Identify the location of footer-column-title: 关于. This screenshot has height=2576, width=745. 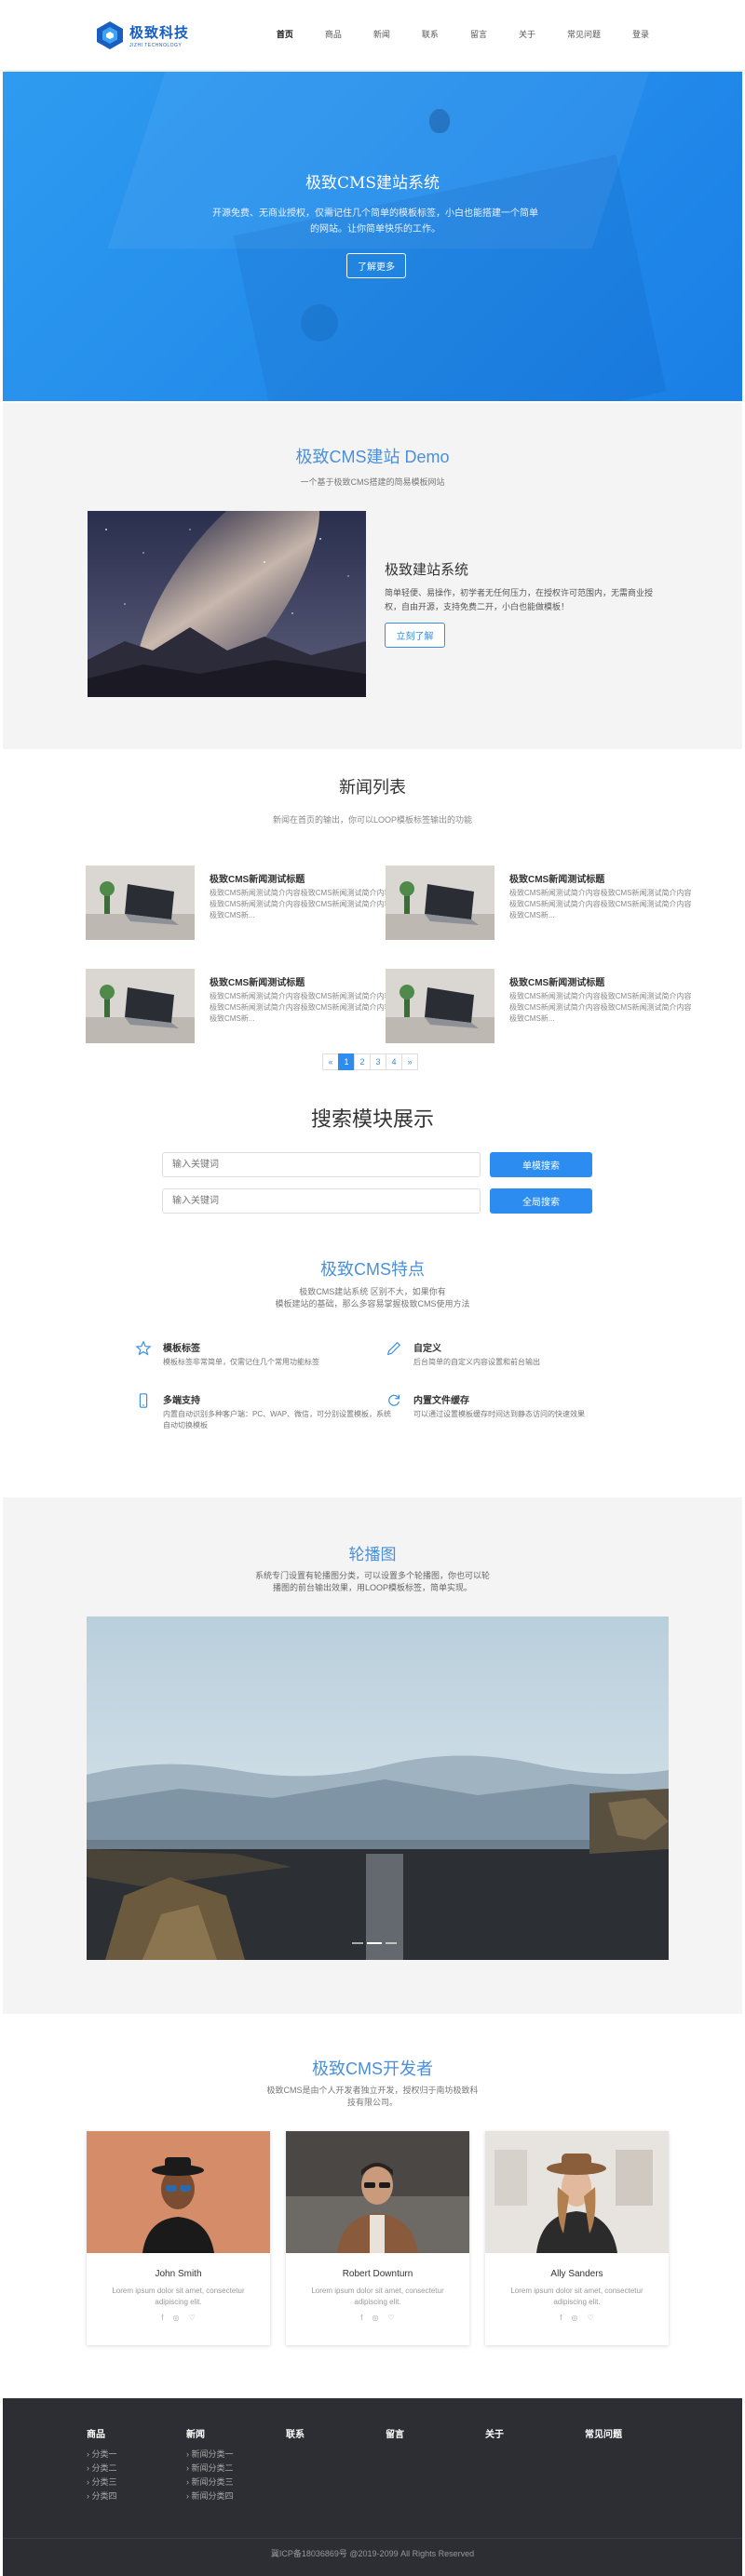
(494, 2433).